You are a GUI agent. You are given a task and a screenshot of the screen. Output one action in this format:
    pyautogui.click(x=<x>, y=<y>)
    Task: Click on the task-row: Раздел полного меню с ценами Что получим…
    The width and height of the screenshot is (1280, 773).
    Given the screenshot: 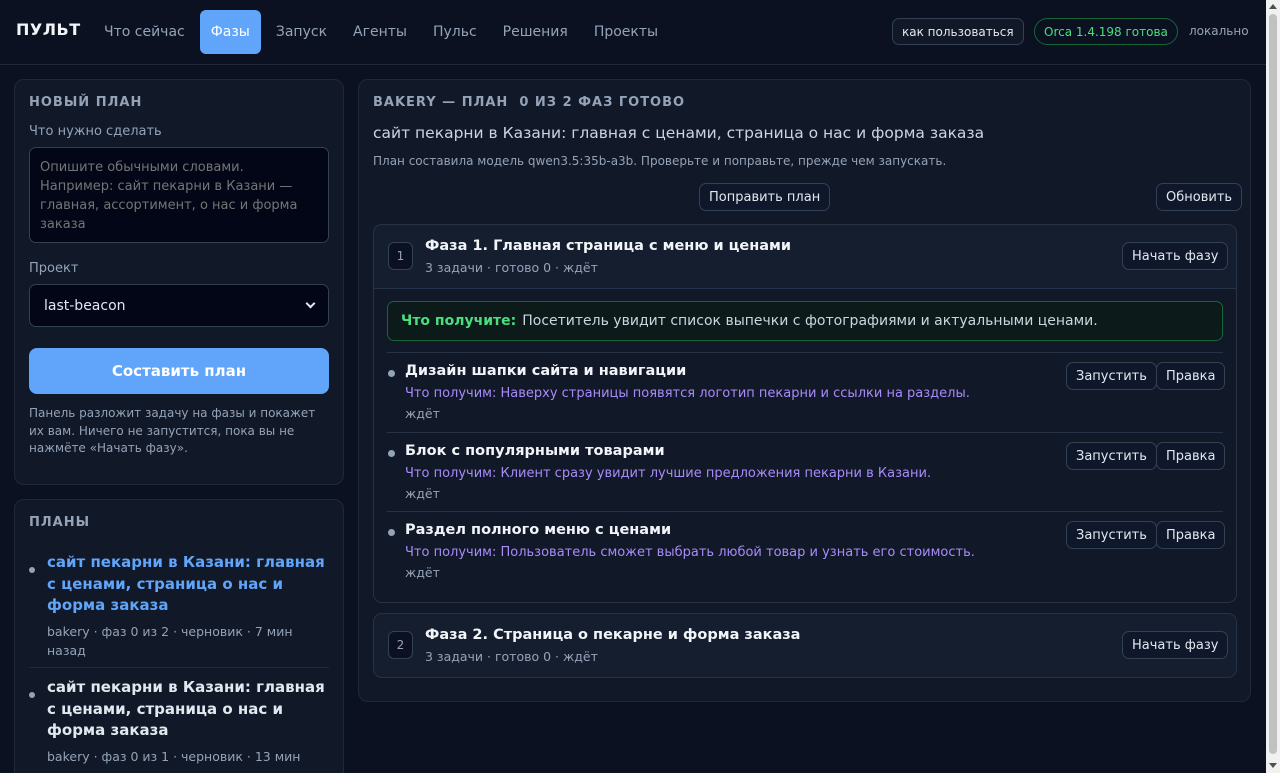 What is the action you would take?
    pyautogui.click(x=806, y=551)
    